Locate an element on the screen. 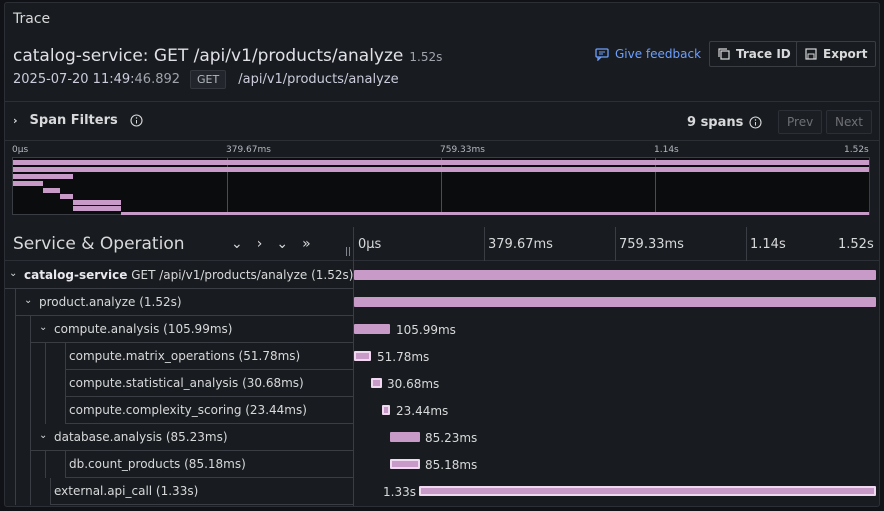 This screenshot has height=511, width=884. span-filters-toggle: › Span Filters is located at coordinates (78, 120).